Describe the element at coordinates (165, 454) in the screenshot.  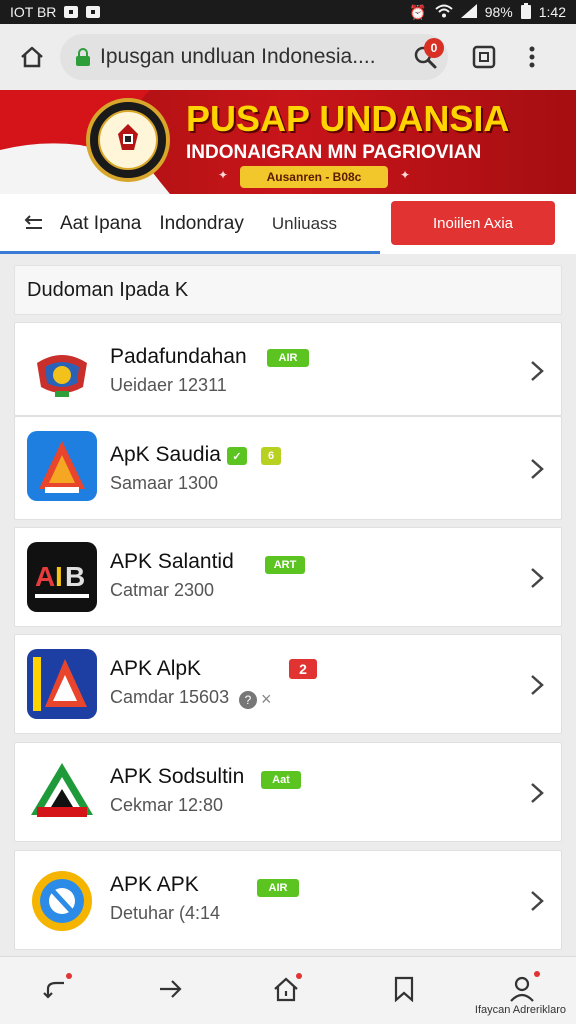
I see `app-name: ApK Saudia` at that location.